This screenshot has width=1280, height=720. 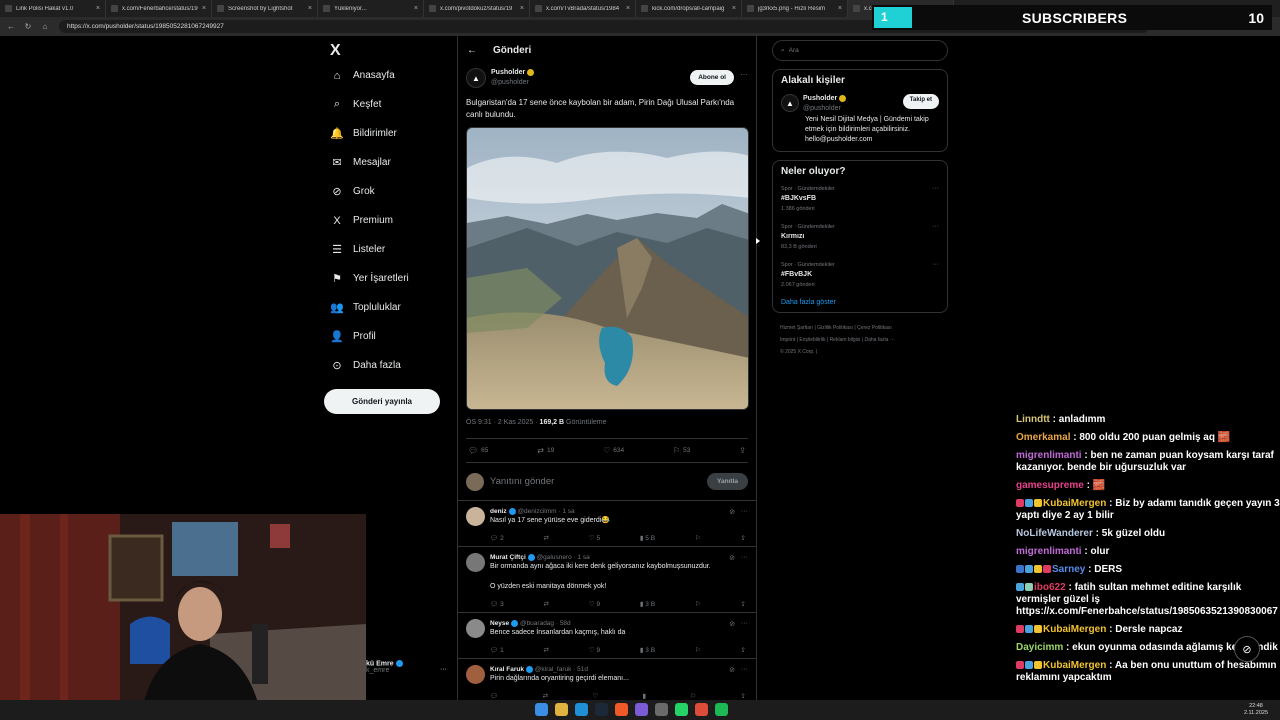 I want to click on comment-author: Murat Çiftçi, so click(x=508, y=557).